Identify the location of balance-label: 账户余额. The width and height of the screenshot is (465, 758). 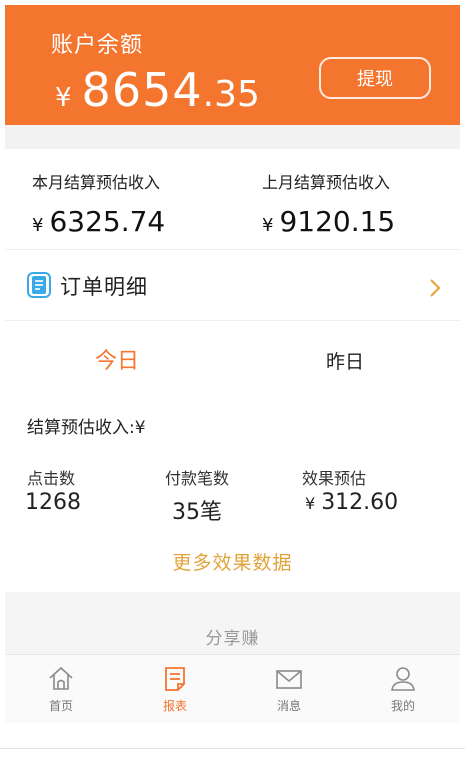
(97, 45).